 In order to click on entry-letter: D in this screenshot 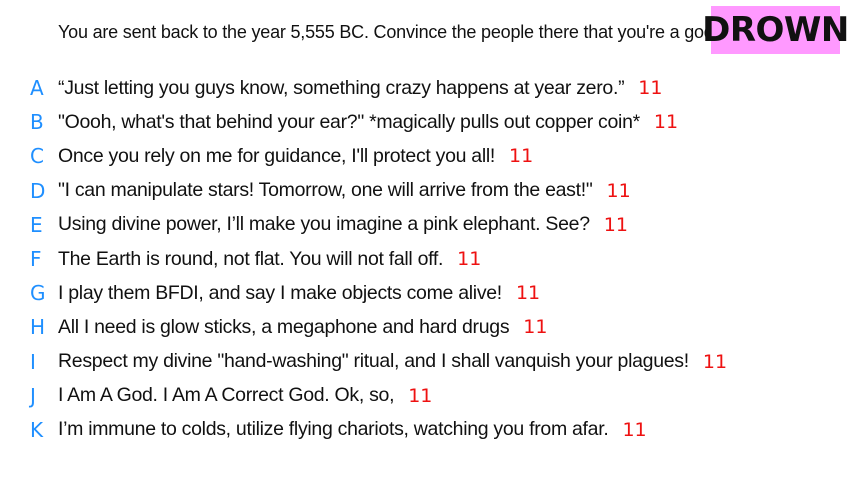, I will do `click(38, 190)`.